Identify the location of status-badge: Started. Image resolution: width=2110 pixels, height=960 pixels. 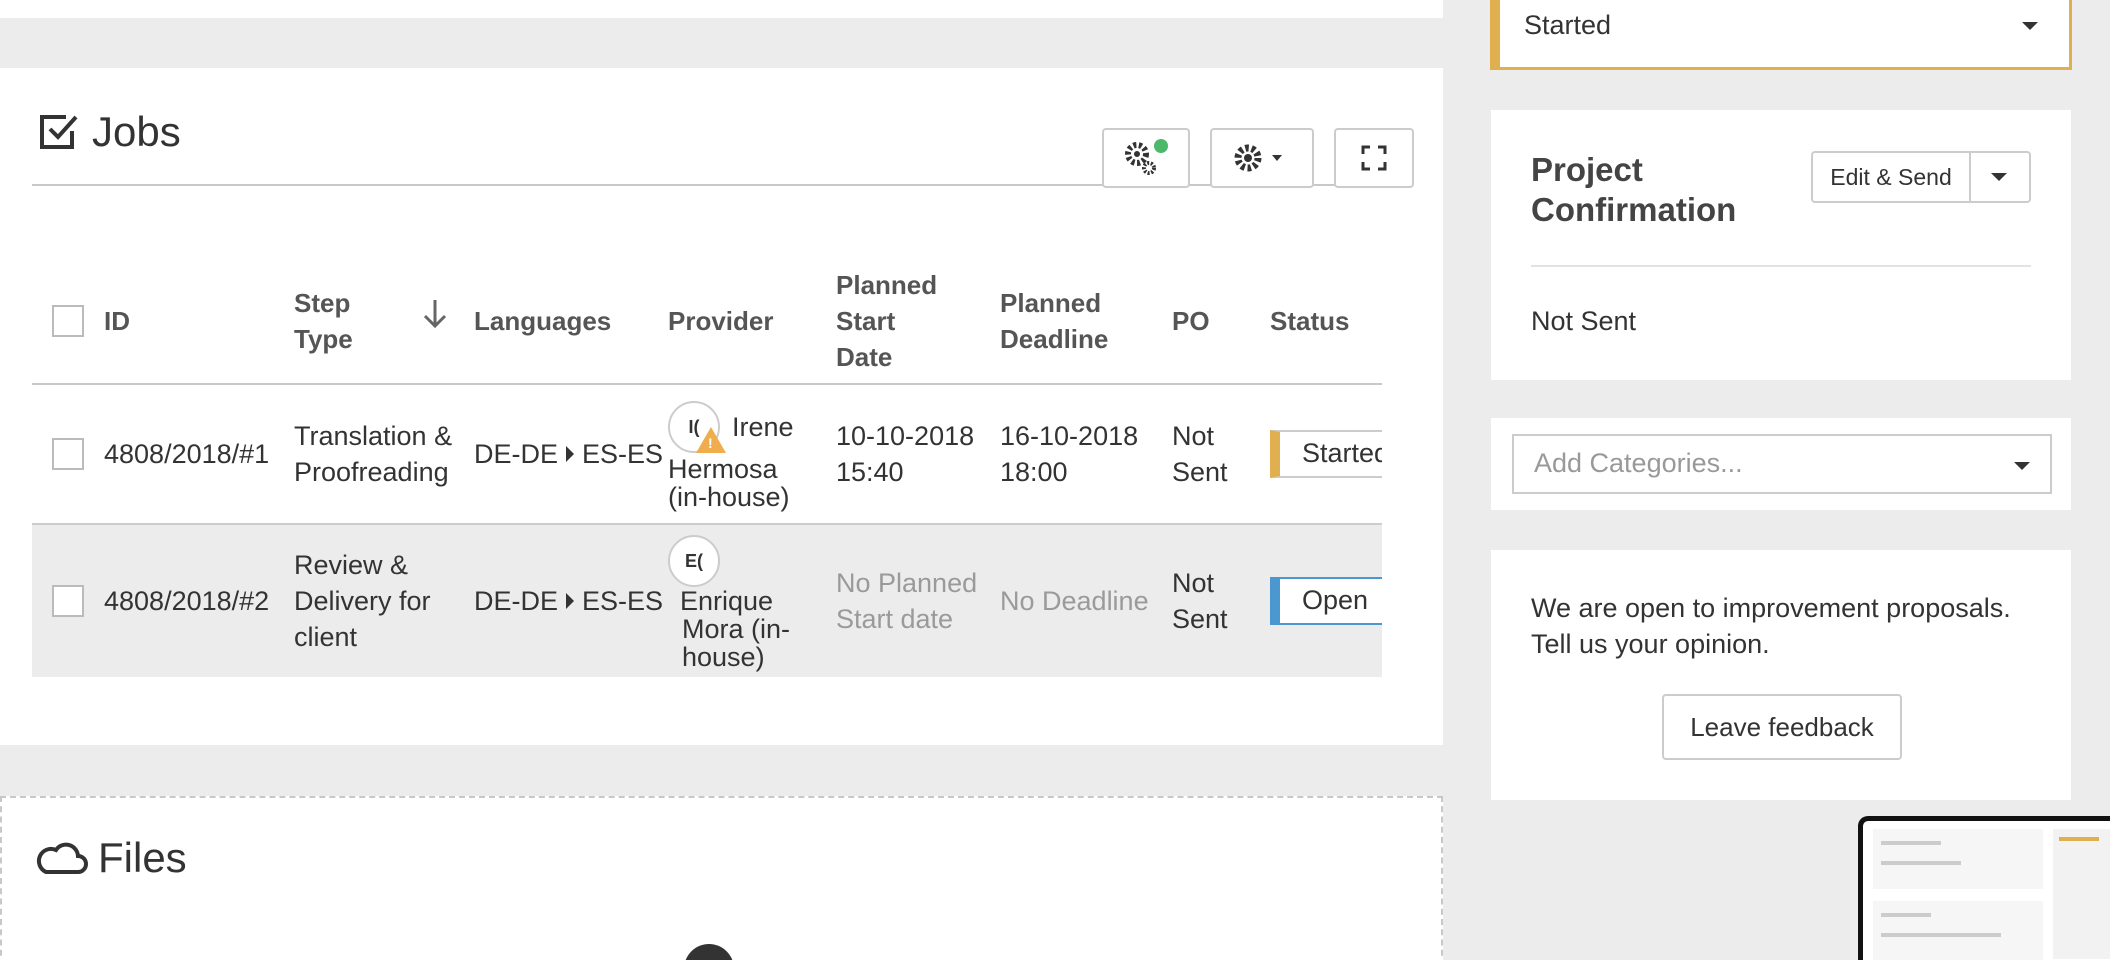
(1326, 454).